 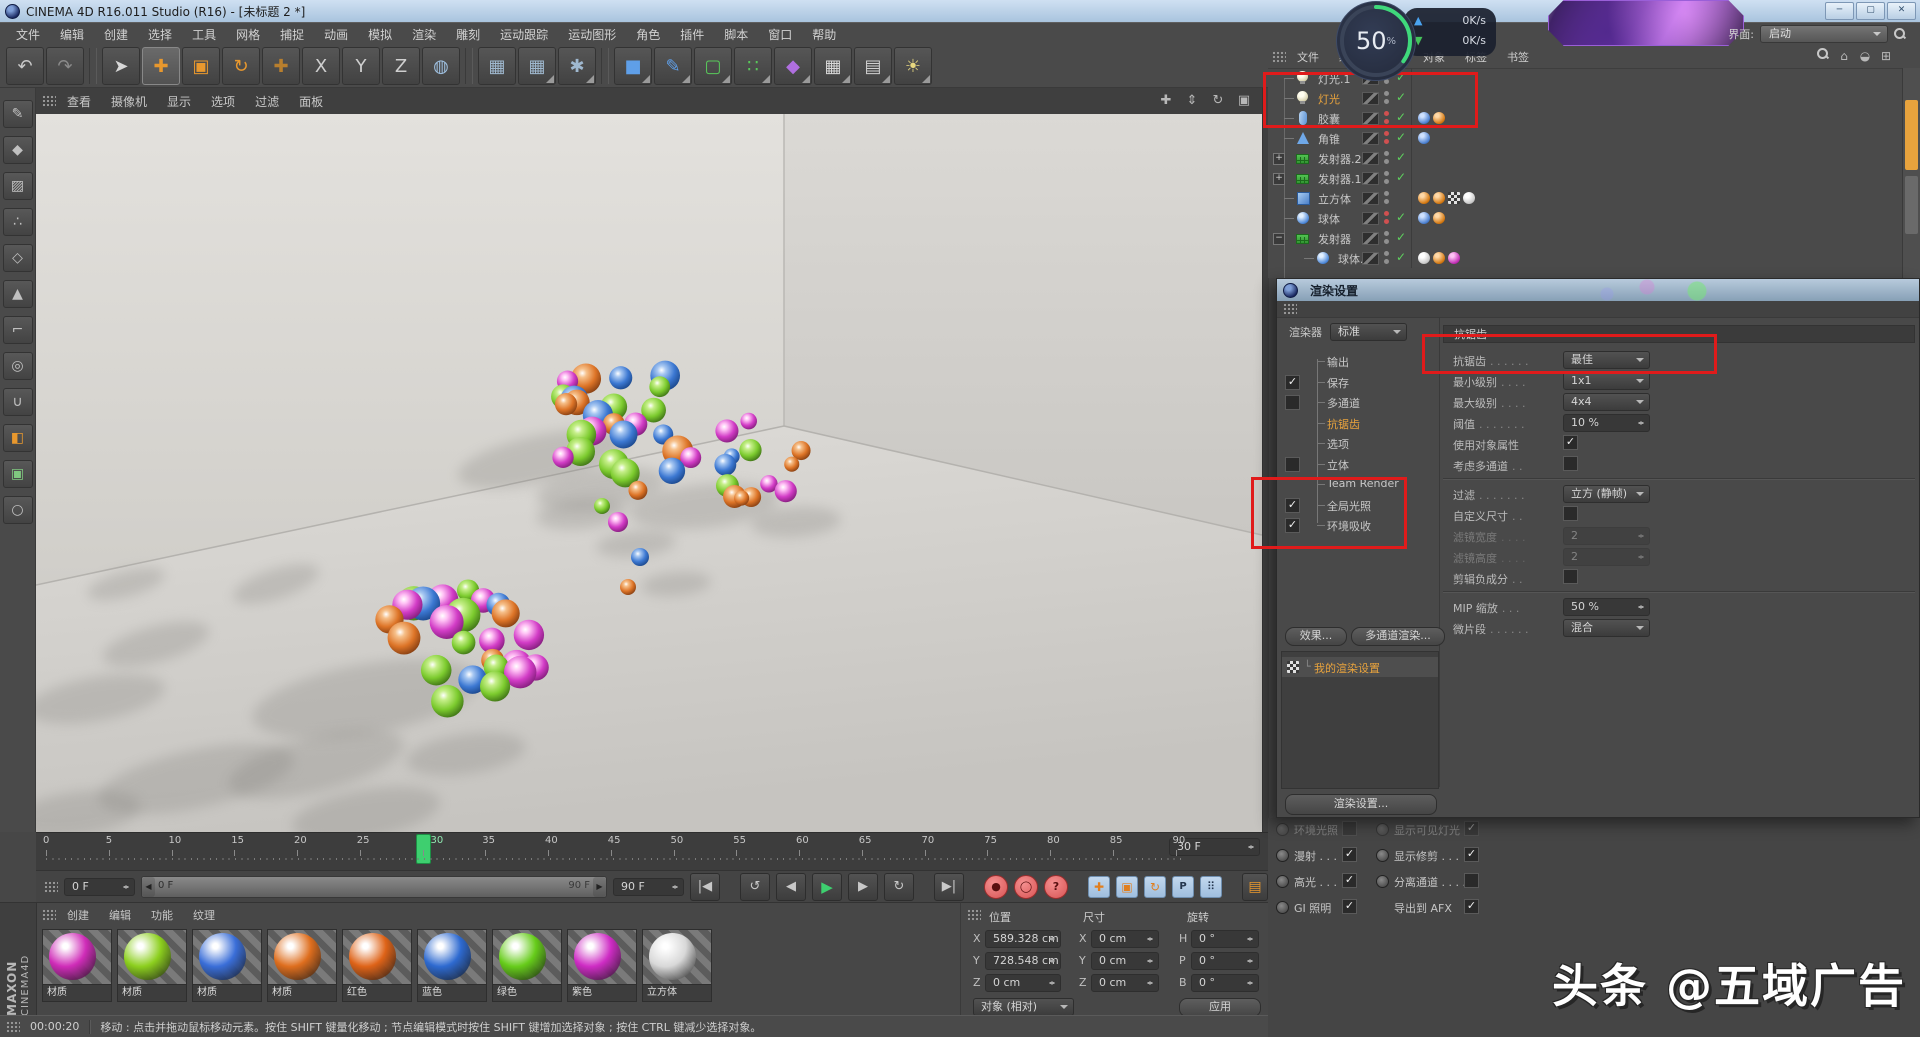 What do you see at coordinates (1357, 423) in the screenshot?
I see `settings-tree-item: 抗锯齿` at bounding box center [1357, 423].